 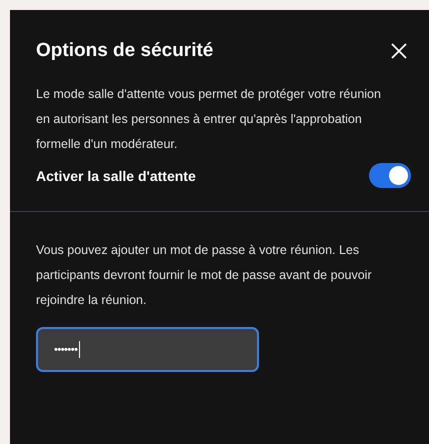 I want to click on toggle-label: Activer la salle d'attente, so click(x=116, y=176).